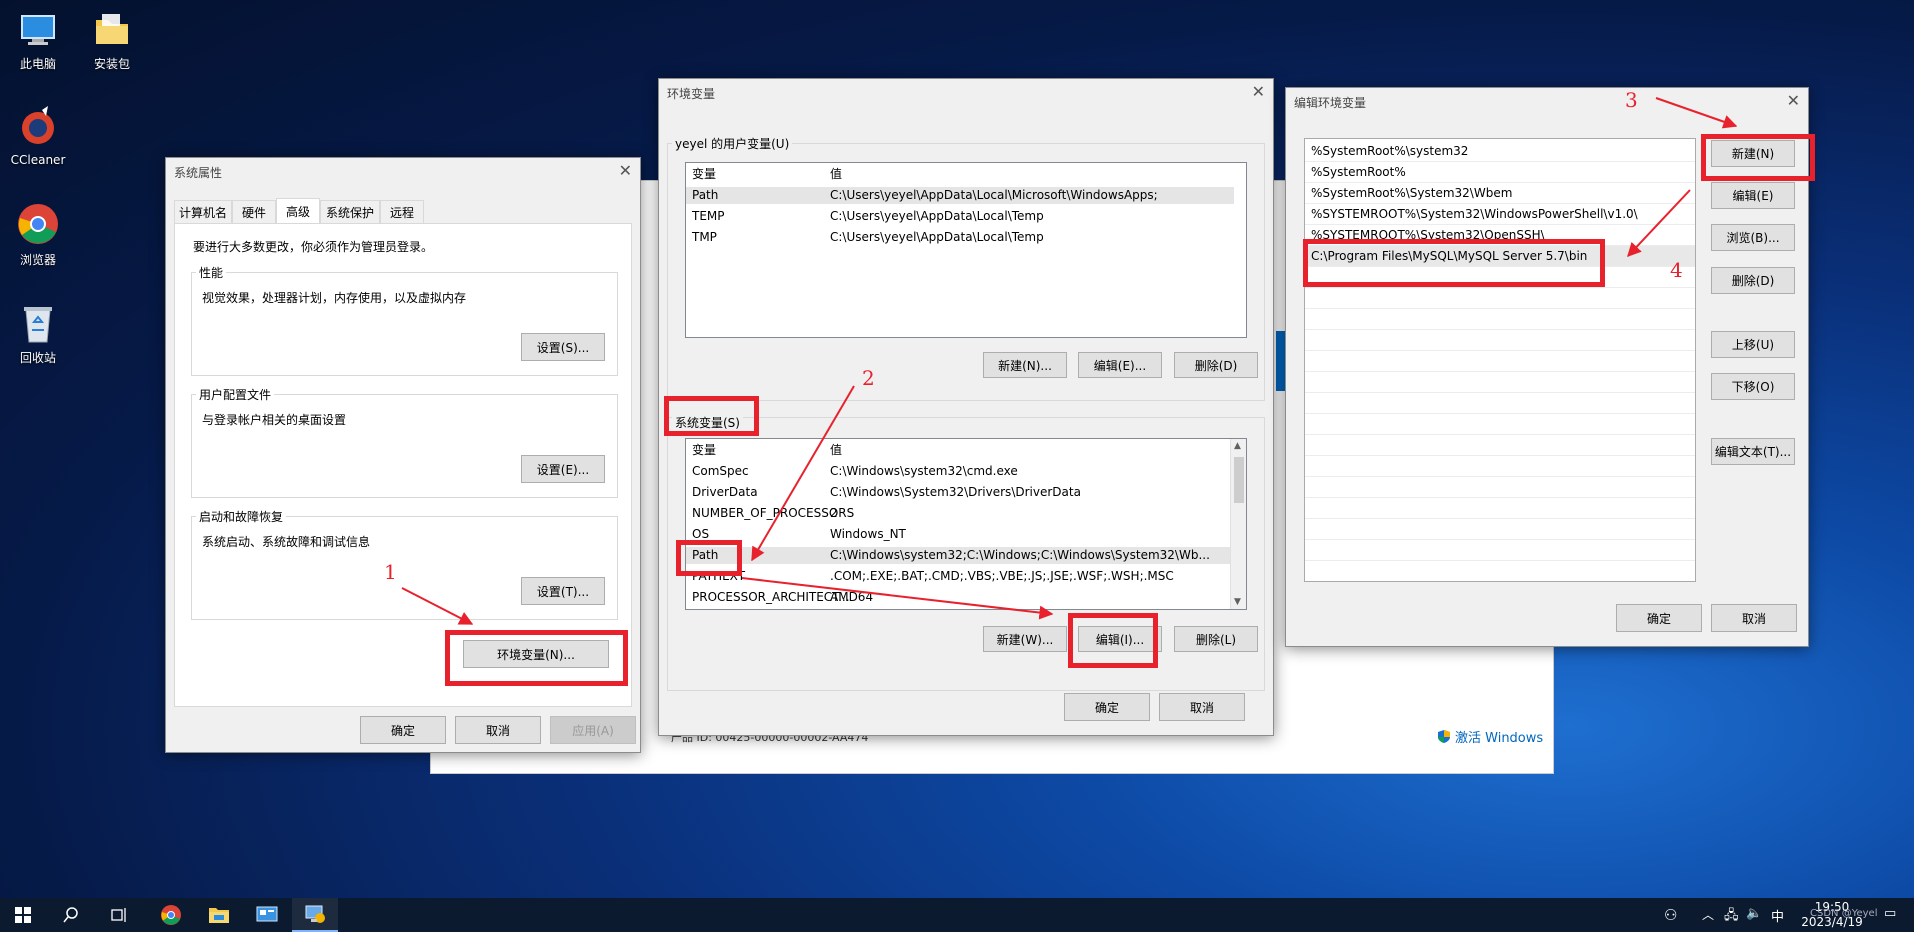 This screenshot has height=932, width=1914. I want to click on search-button, so click(71, 915).